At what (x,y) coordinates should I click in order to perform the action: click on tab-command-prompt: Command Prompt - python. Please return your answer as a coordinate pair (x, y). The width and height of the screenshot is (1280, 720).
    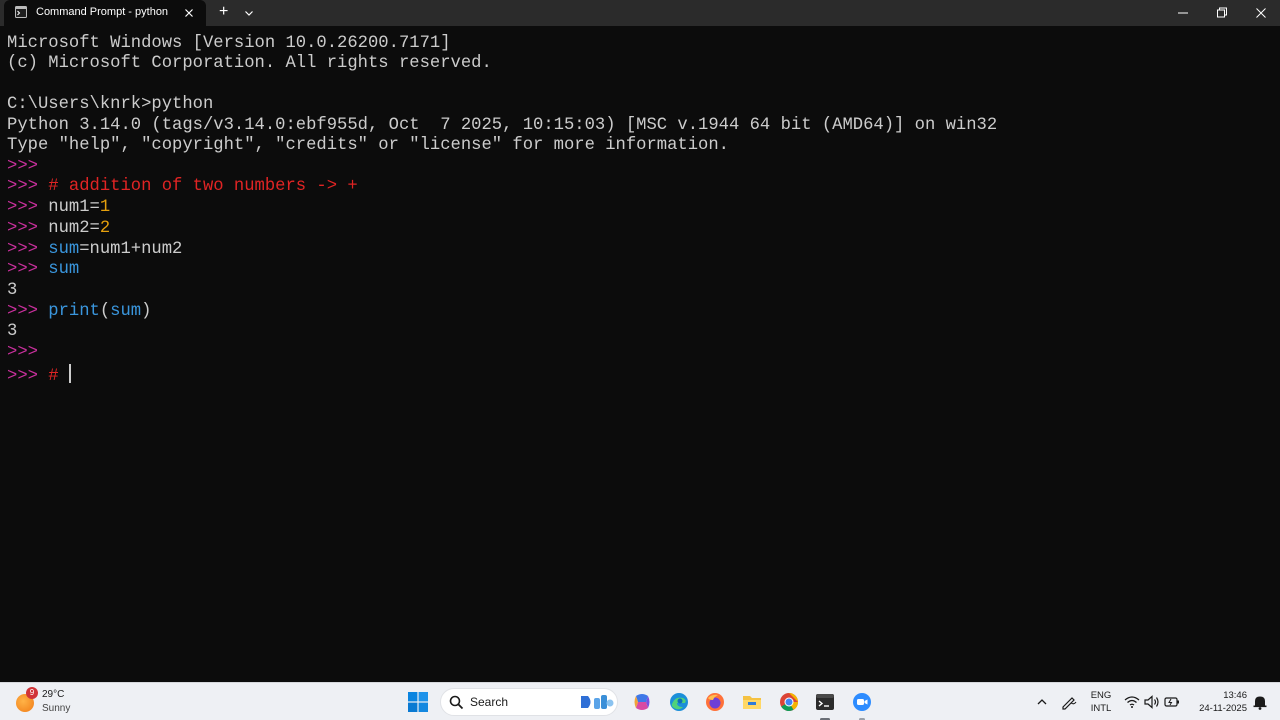
    Looking at the image, I should click on (105, 13).